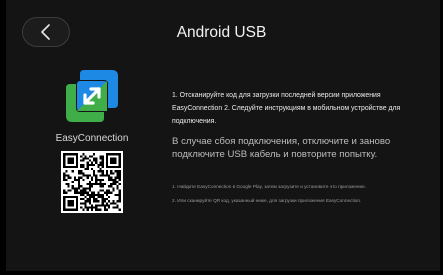 Image resolution: width=443 pixels, height=275 pixels. I want to click on page-title: Android USB, so click(221, 32).